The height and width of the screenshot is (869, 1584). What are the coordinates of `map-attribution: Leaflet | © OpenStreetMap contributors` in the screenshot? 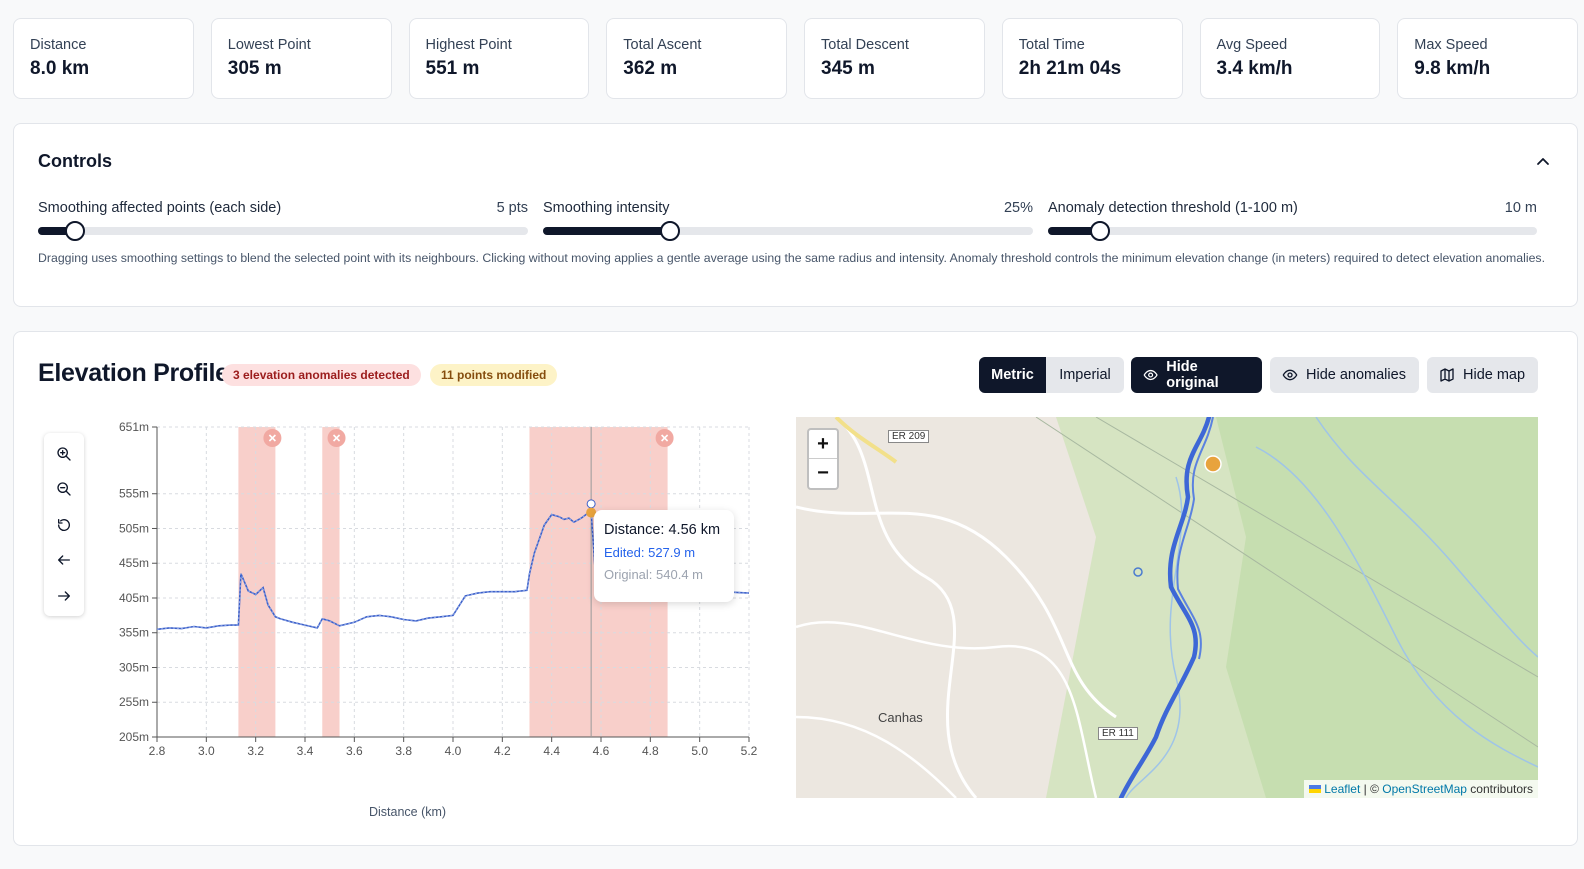 It's located at (1421, 789).